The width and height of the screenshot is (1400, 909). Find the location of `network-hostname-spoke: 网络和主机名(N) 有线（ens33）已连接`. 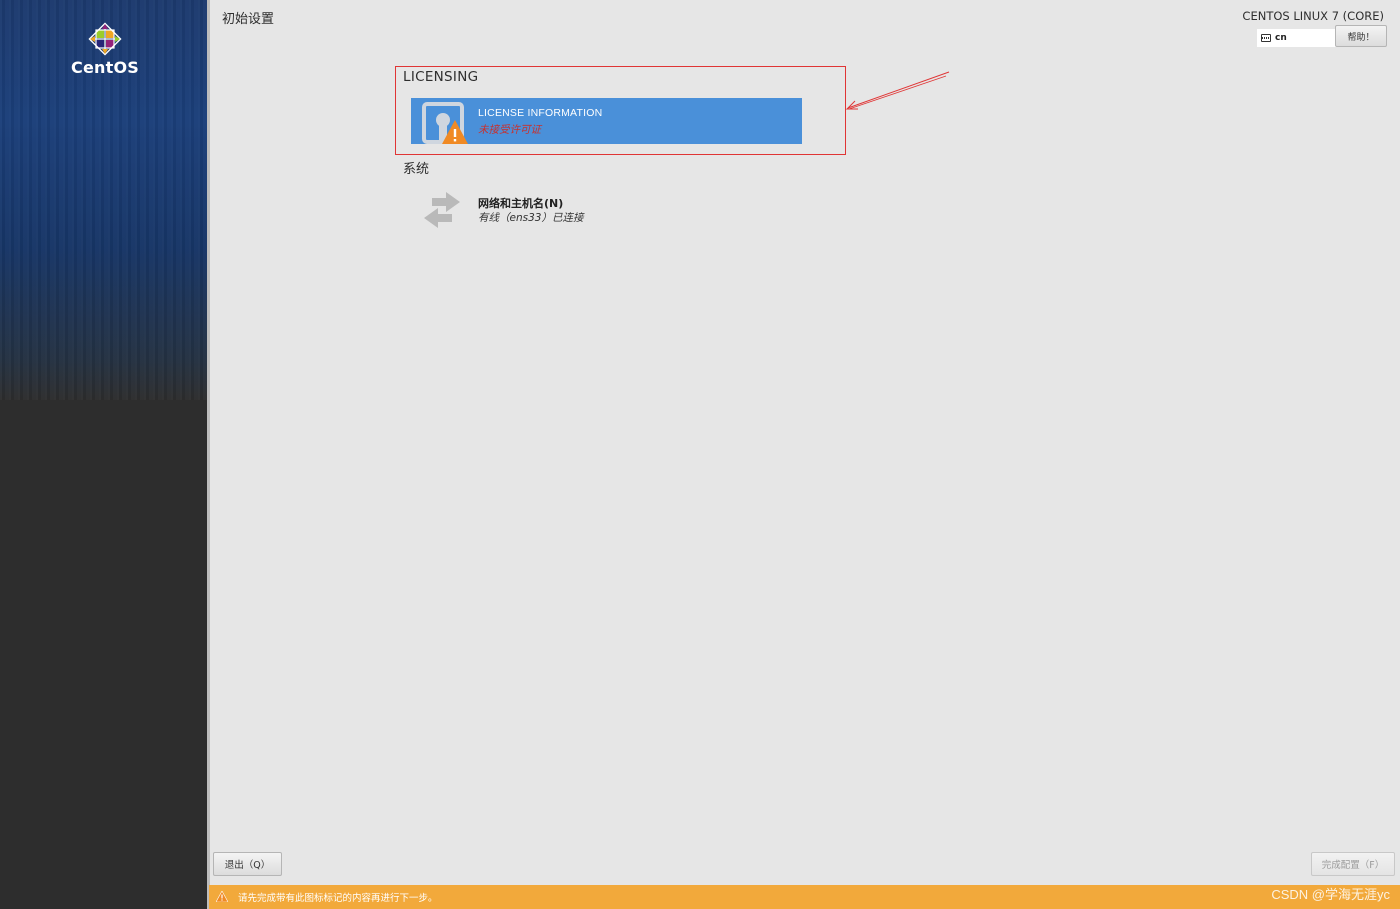

network-hostname-spoke: 网络和主机名(N) 有线（ens33）已连接 is located at coordinates (606, 209).